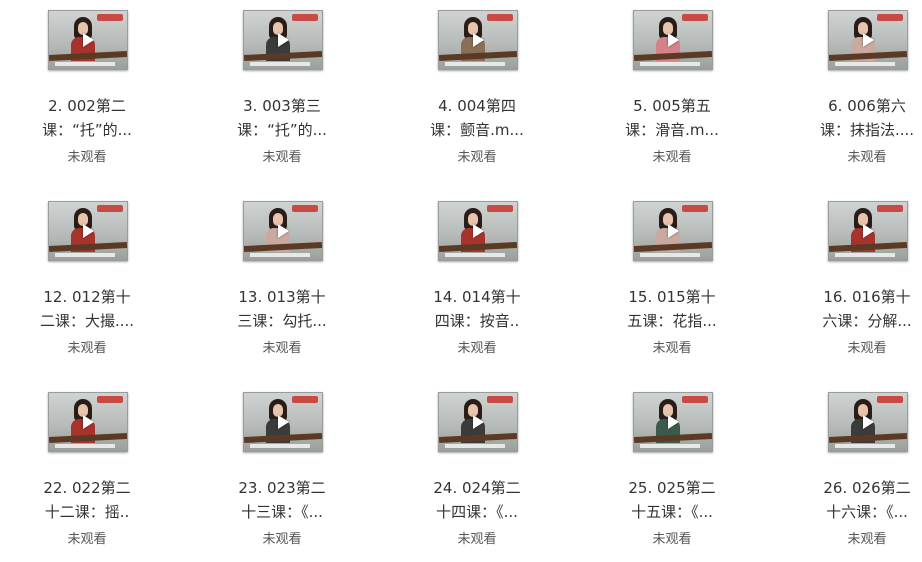 The height and width of the screenshot is (562, 922). I want to click on video-item: 24. 024第二 十四课：《... 未观看, so click(475, 472).